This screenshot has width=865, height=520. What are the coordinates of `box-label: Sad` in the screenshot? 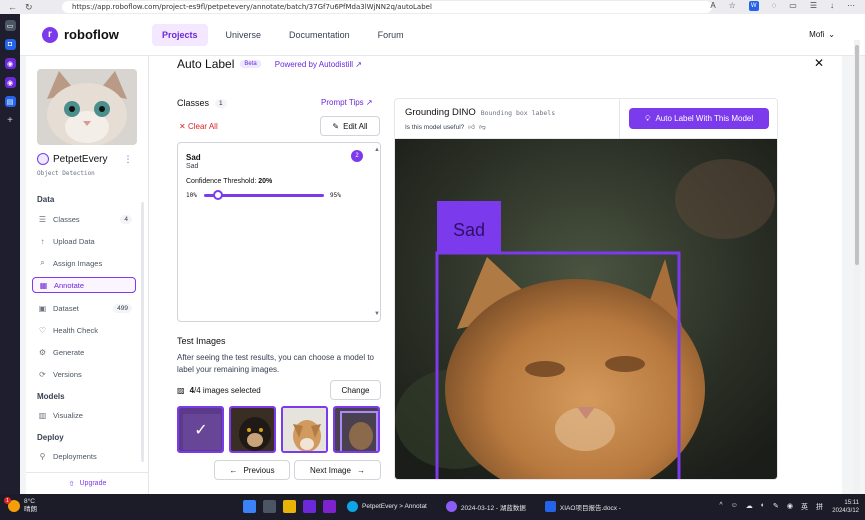 It's located at (469, 230).